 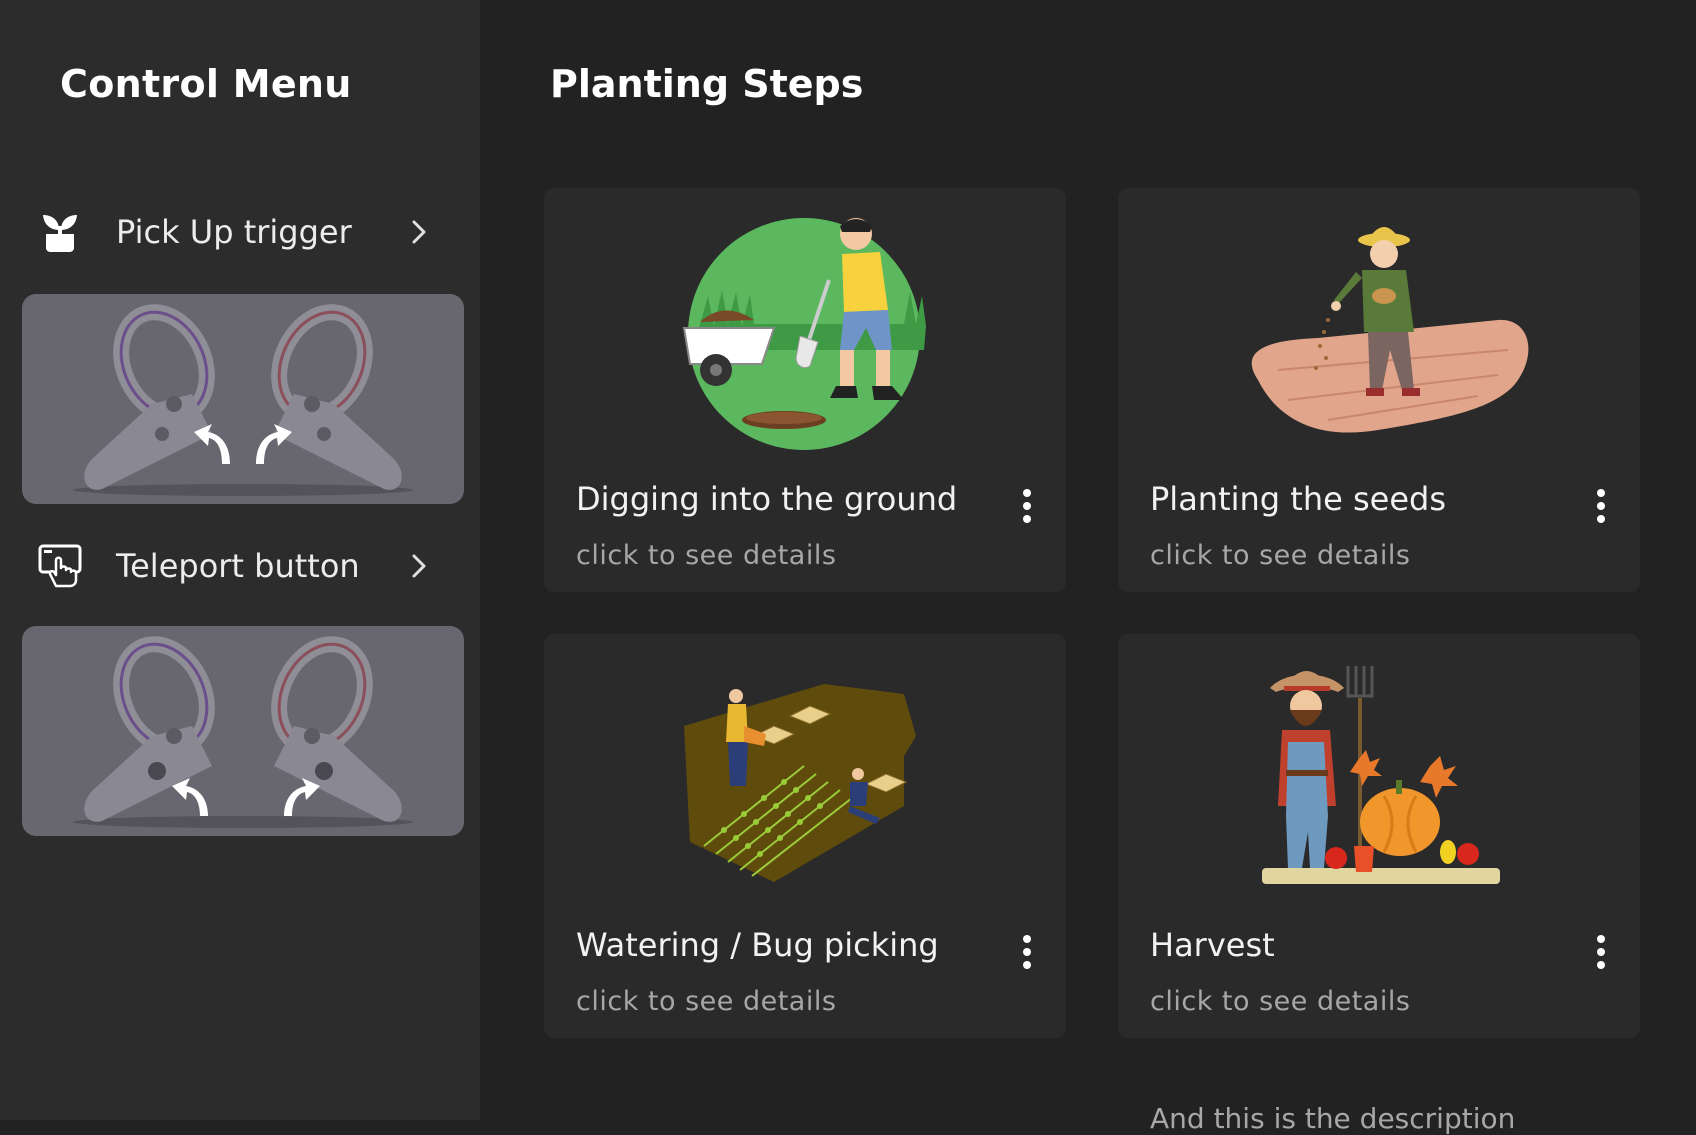 I want to click on plant-pot-icon, so click(x=60, y=232).